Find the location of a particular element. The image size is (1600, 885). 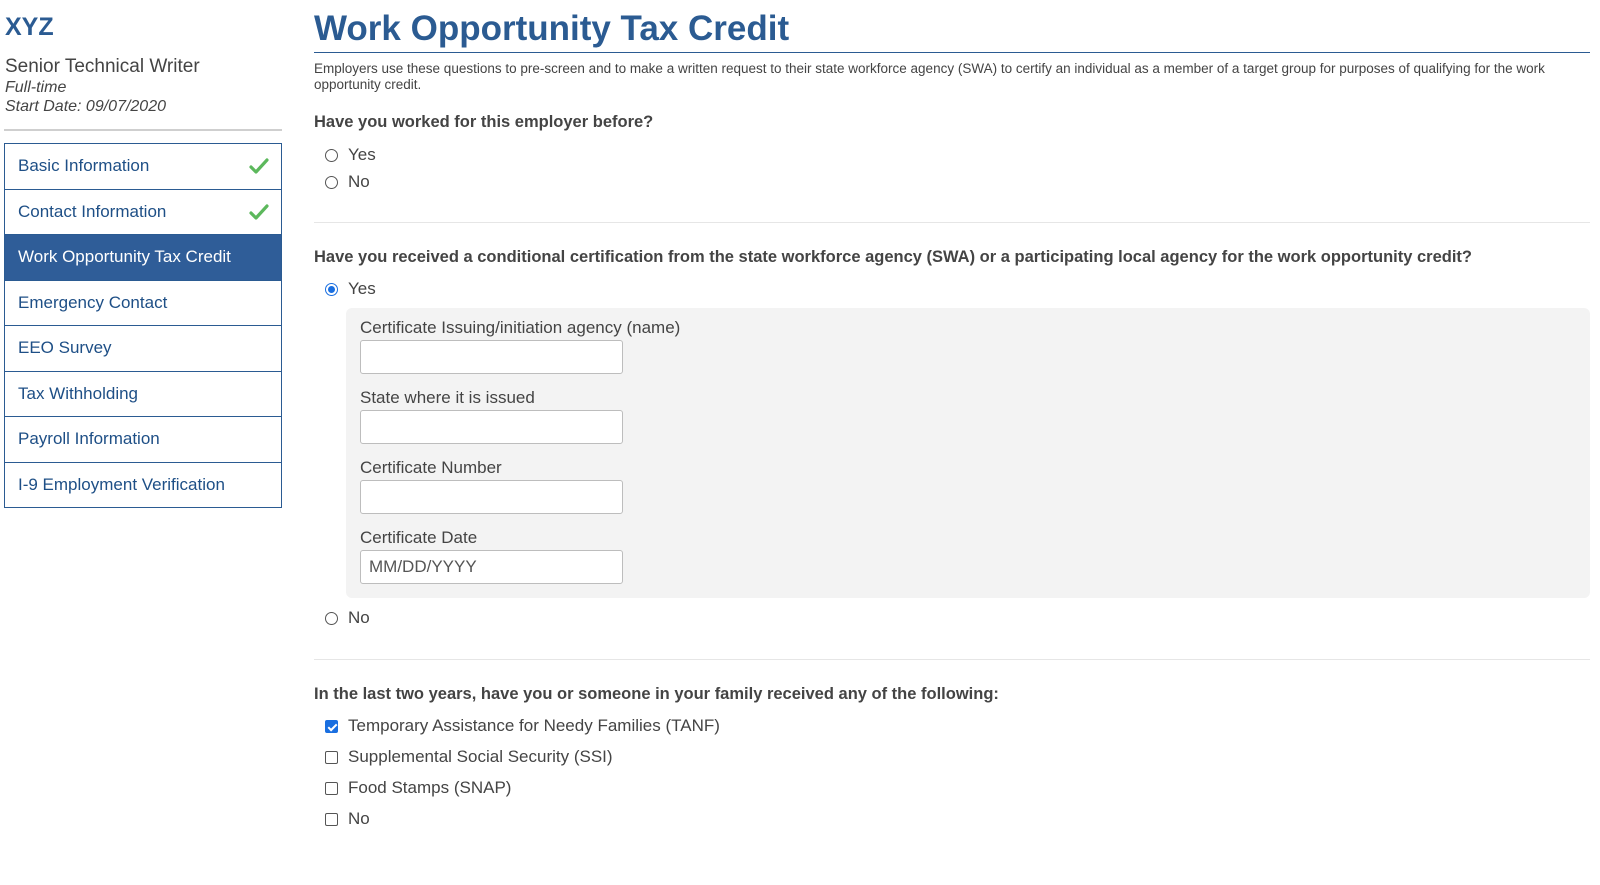

certificate-date-field: Certificate Date is located at coordinates (968, 556).